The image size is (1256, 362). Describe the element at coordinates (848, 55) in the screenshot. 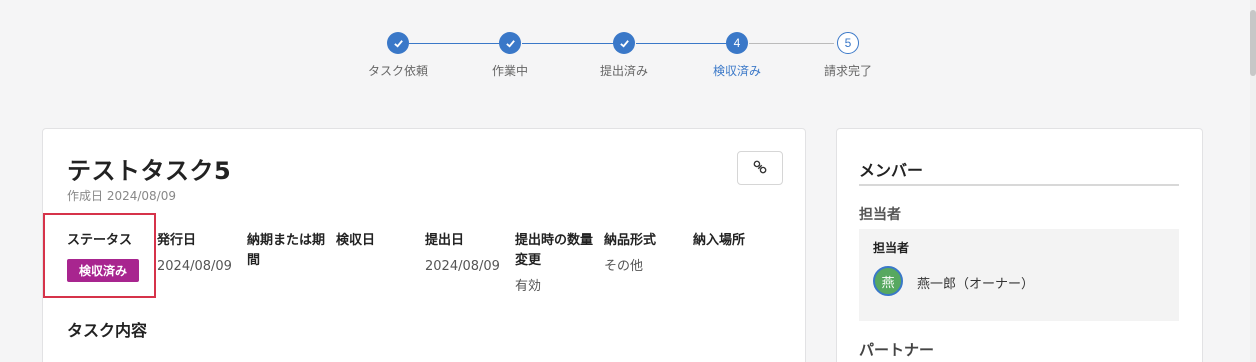

I see `step-invoiced: 5 請求完了` at that location.